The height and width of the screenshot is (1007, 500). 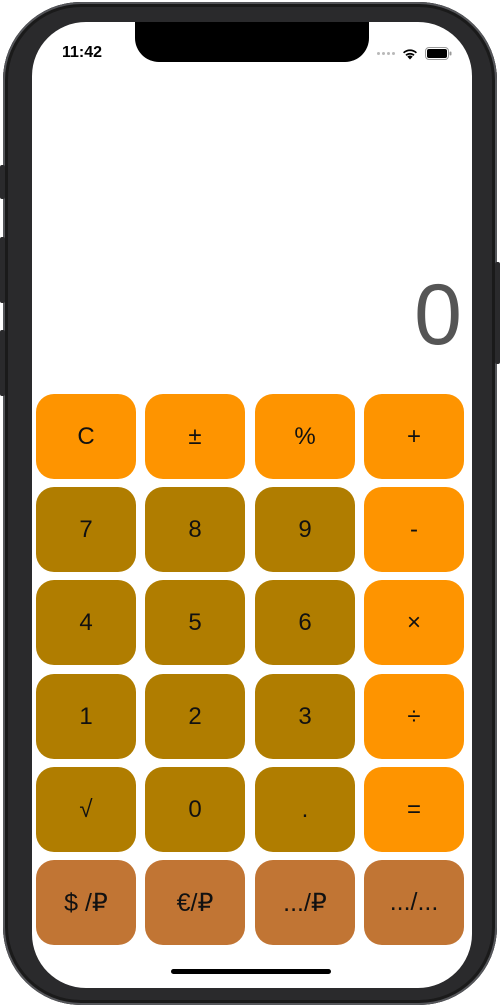 What do you see at coordinates (195, 809) in the screenshot?
I see `digit-0-button: 0` at bounding box center [195, 809].